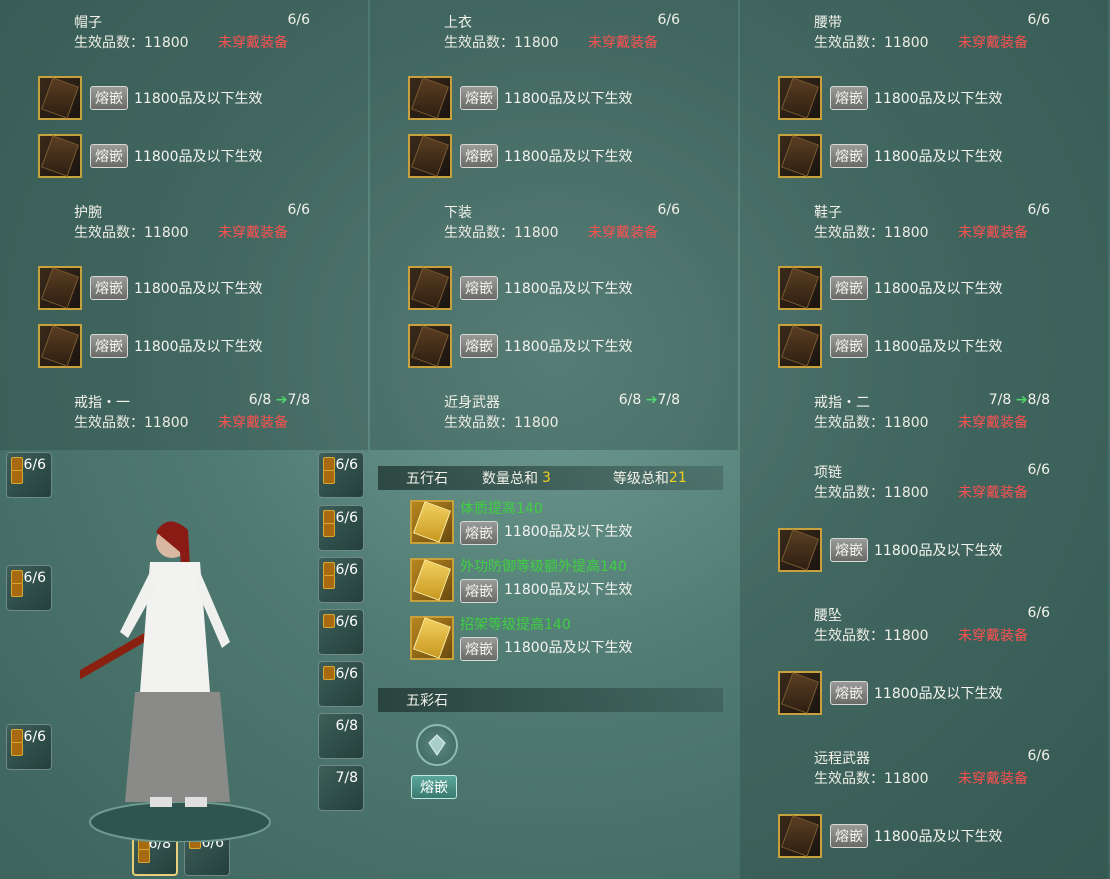 Image resolution: width=1110 pixels, height=879 pixels. Describe the element at coordinates (253, 233) in the screenshot. I see `panel-status: 未穿戴装备` at that location.